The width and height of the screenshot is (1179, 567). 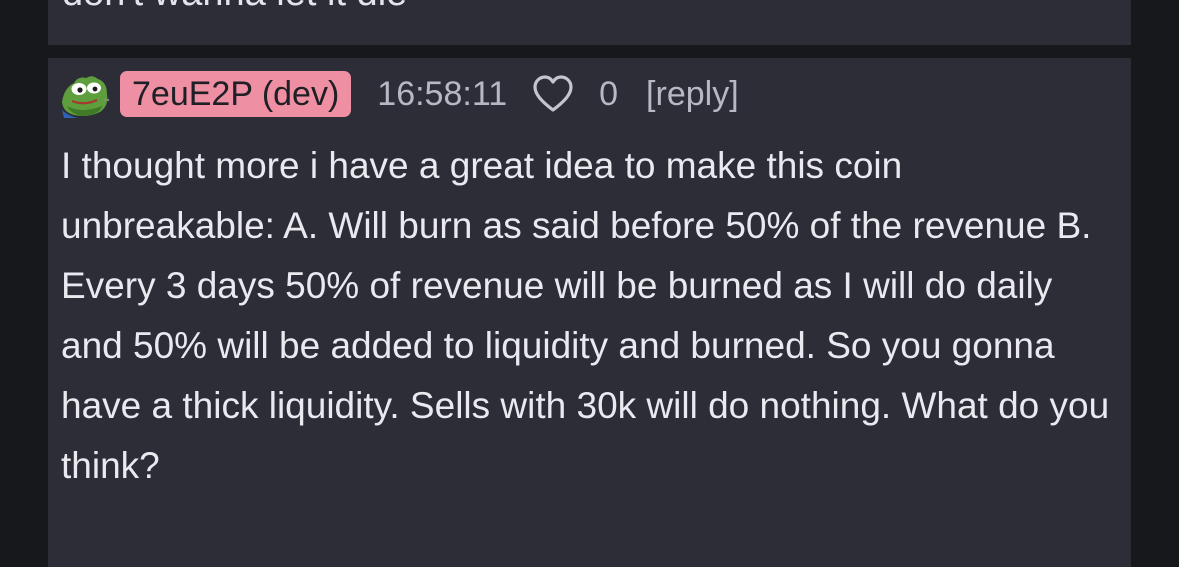 I want to click on comment-header: 7euE2P (dev) 16:58:11 0 [reply], so click(x=398, y=94).